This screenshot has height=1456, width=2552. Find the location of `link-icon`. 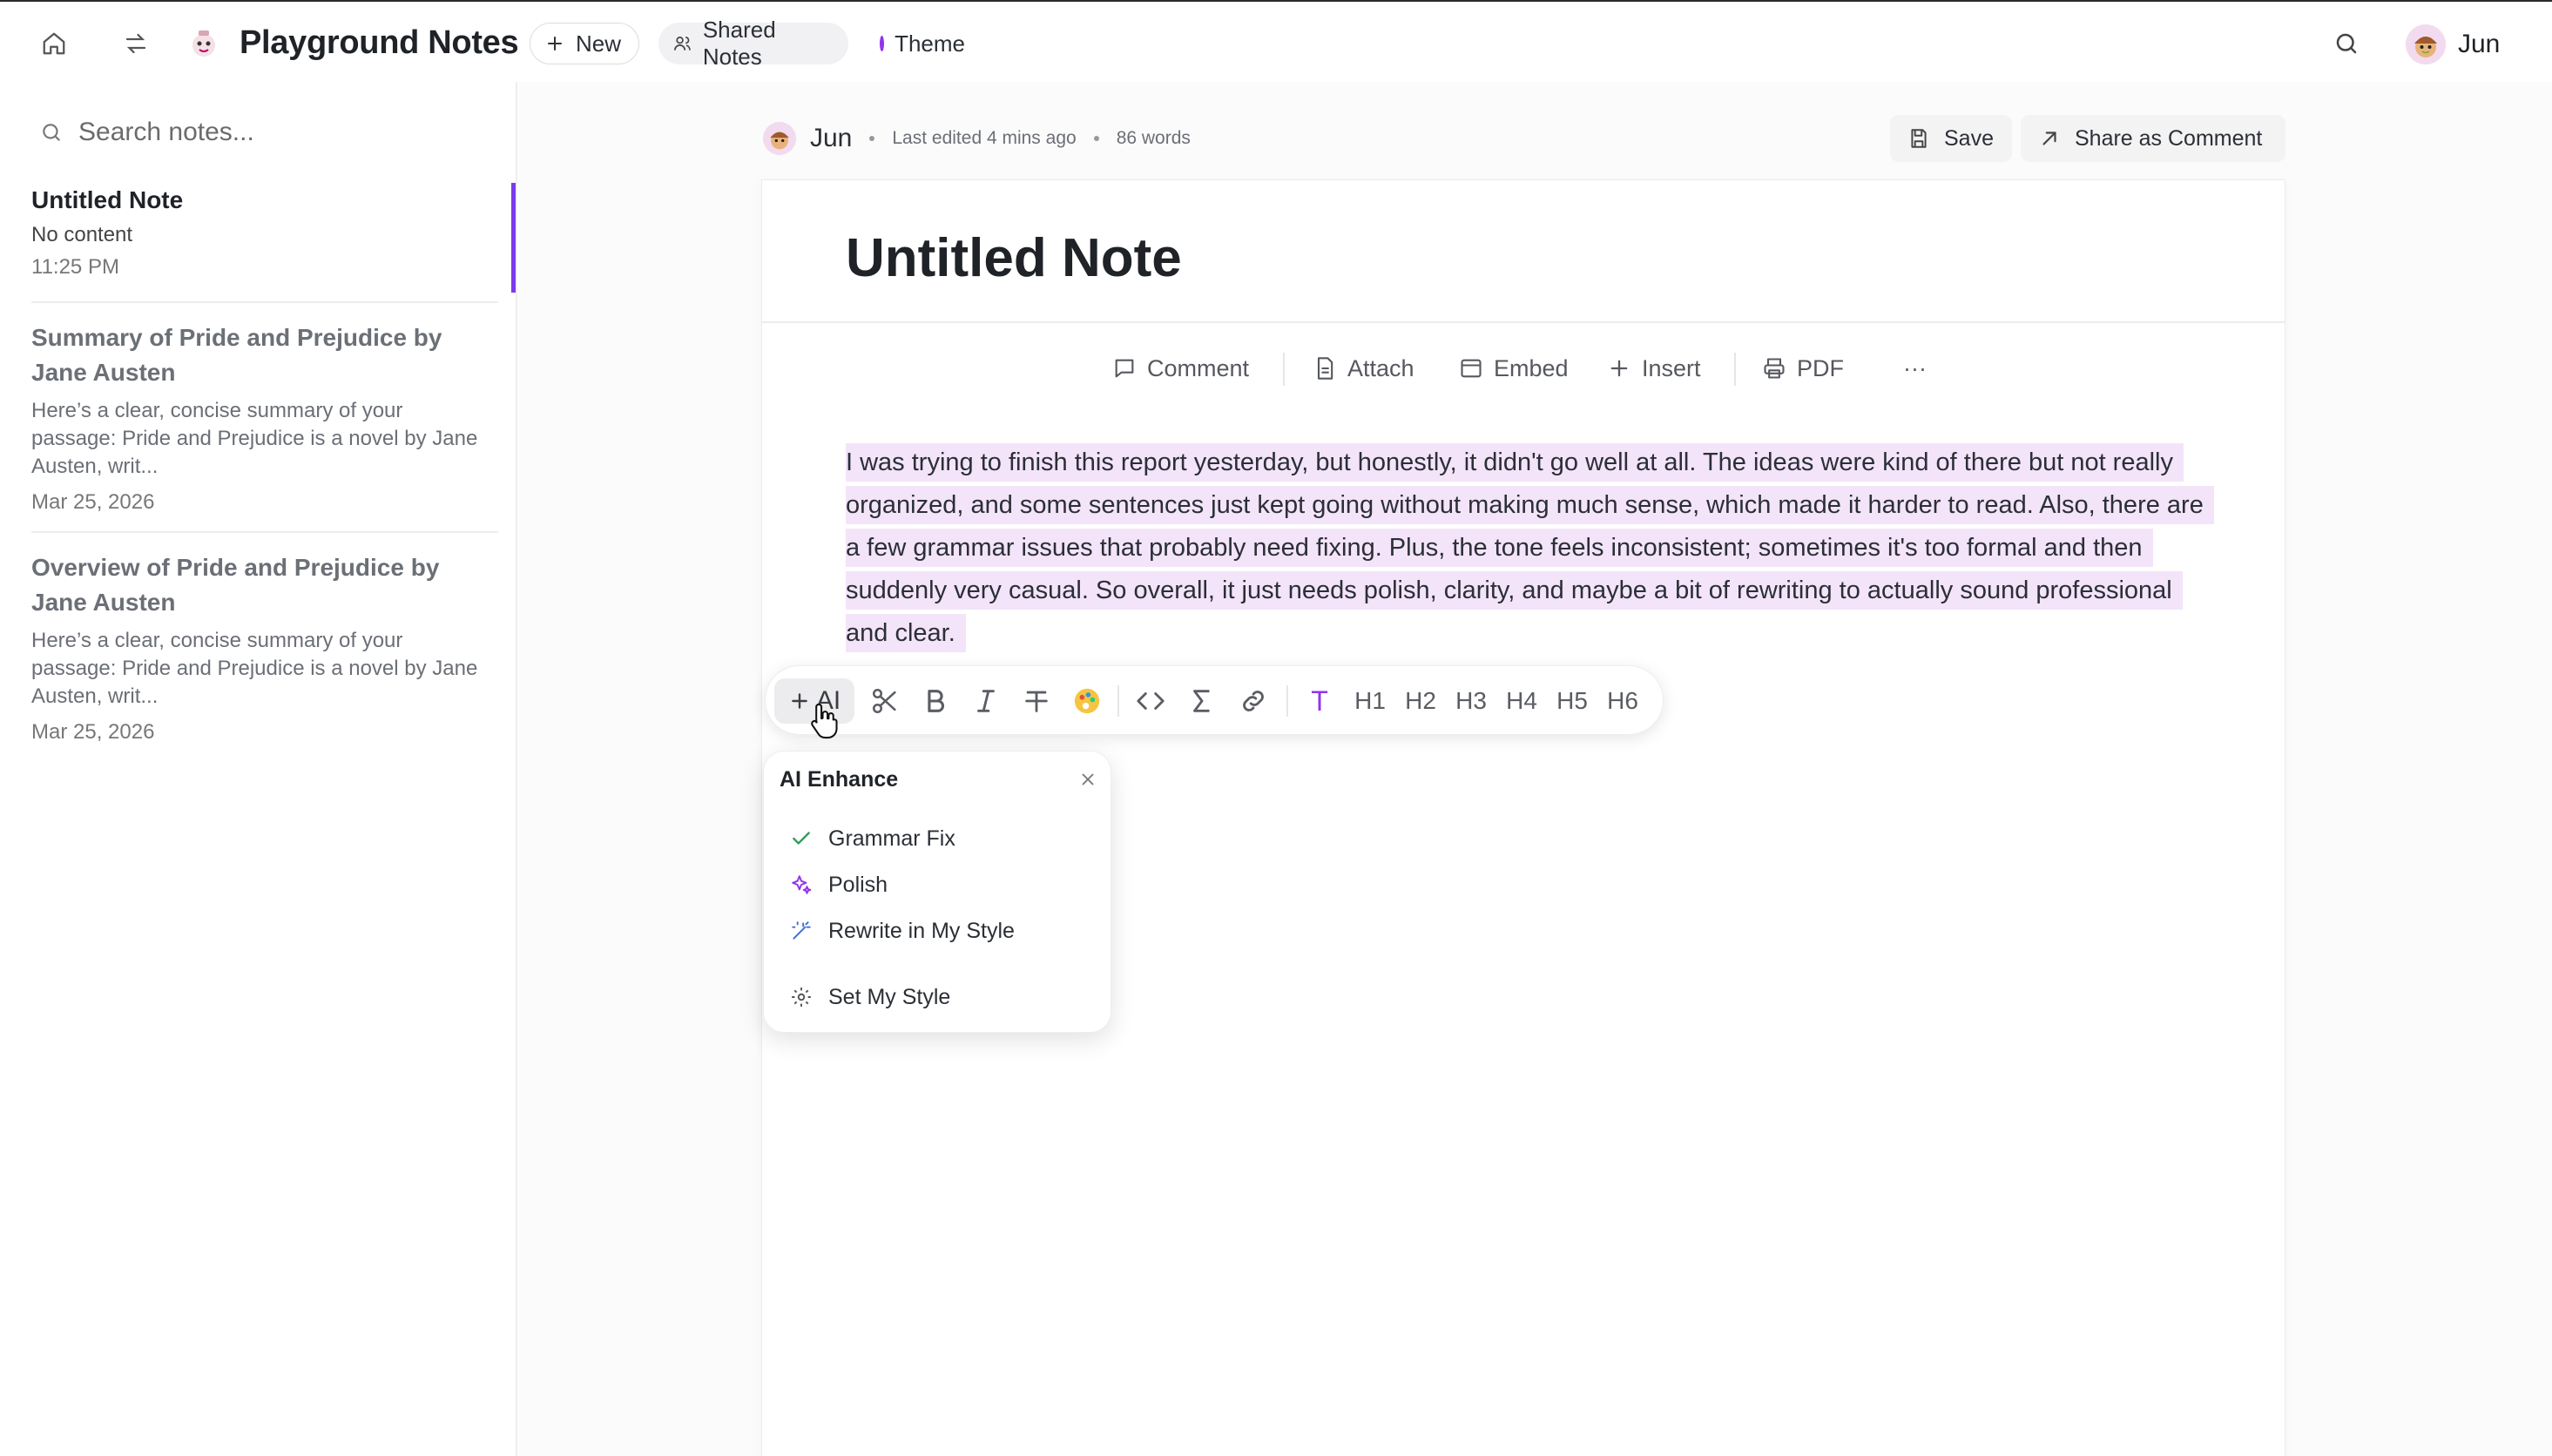

link-icon is located at coordinates (1253, 701).